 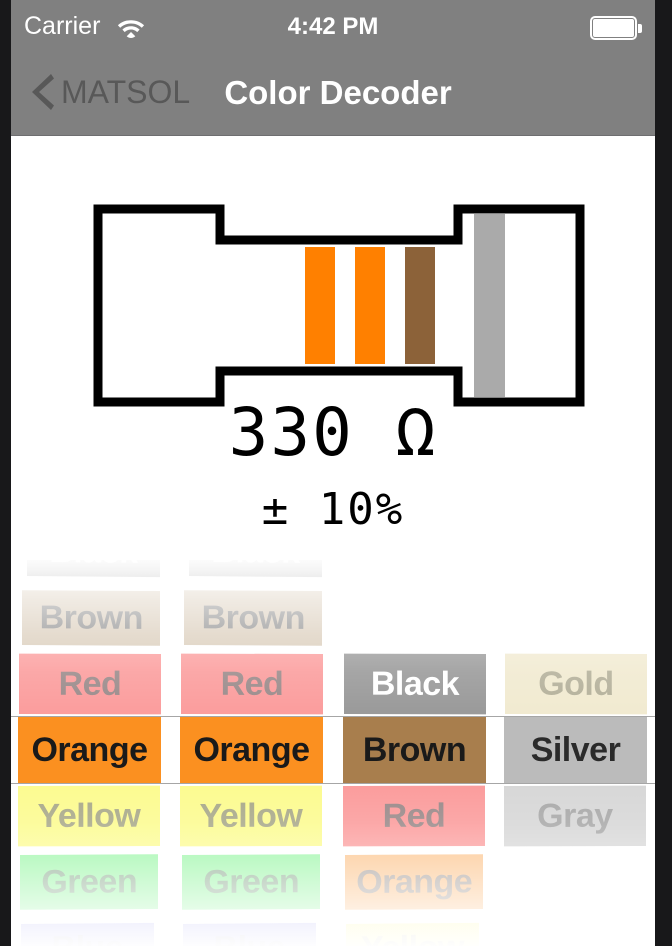 I want to click on resistance-readout: 330 Ω ± 10%, so click(x=333, y=465).